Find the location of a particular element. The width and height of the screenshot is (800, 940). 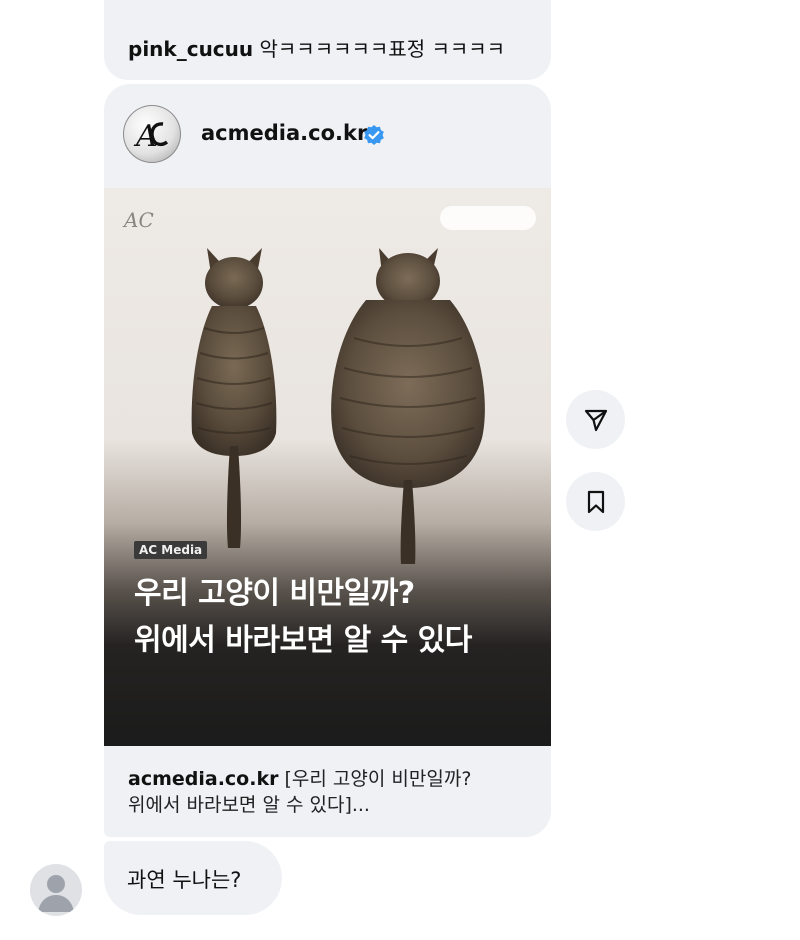

post-header: A acmedia.co.kr is located at coordinates (327, 136).